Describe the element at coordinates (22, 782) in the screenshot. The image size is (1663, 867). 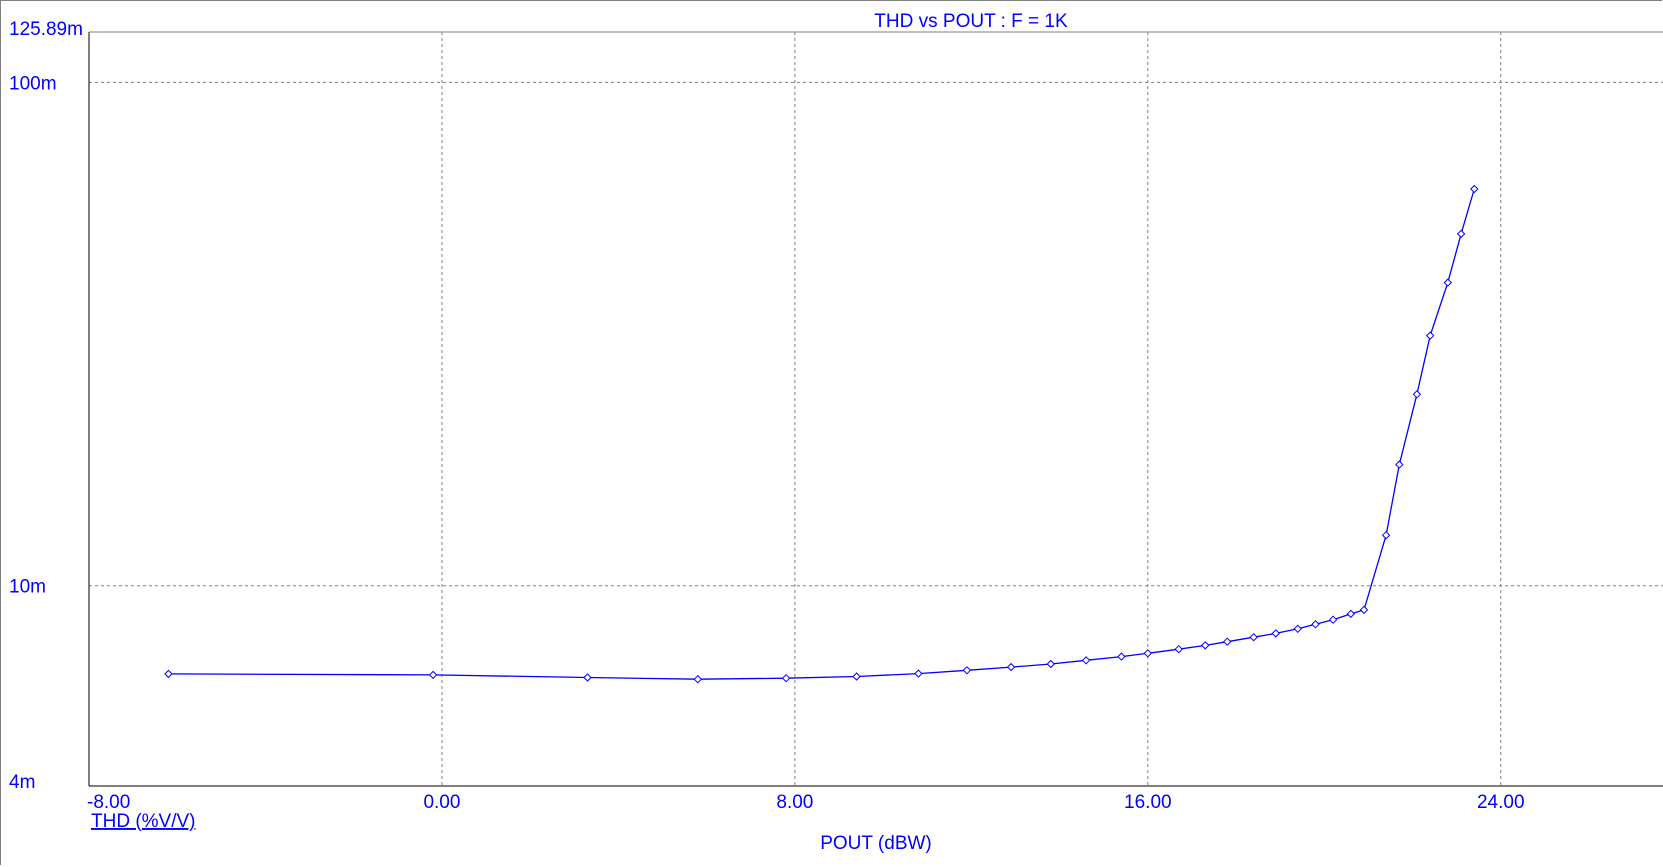
I see `y-tick-label: 4m` at that location.